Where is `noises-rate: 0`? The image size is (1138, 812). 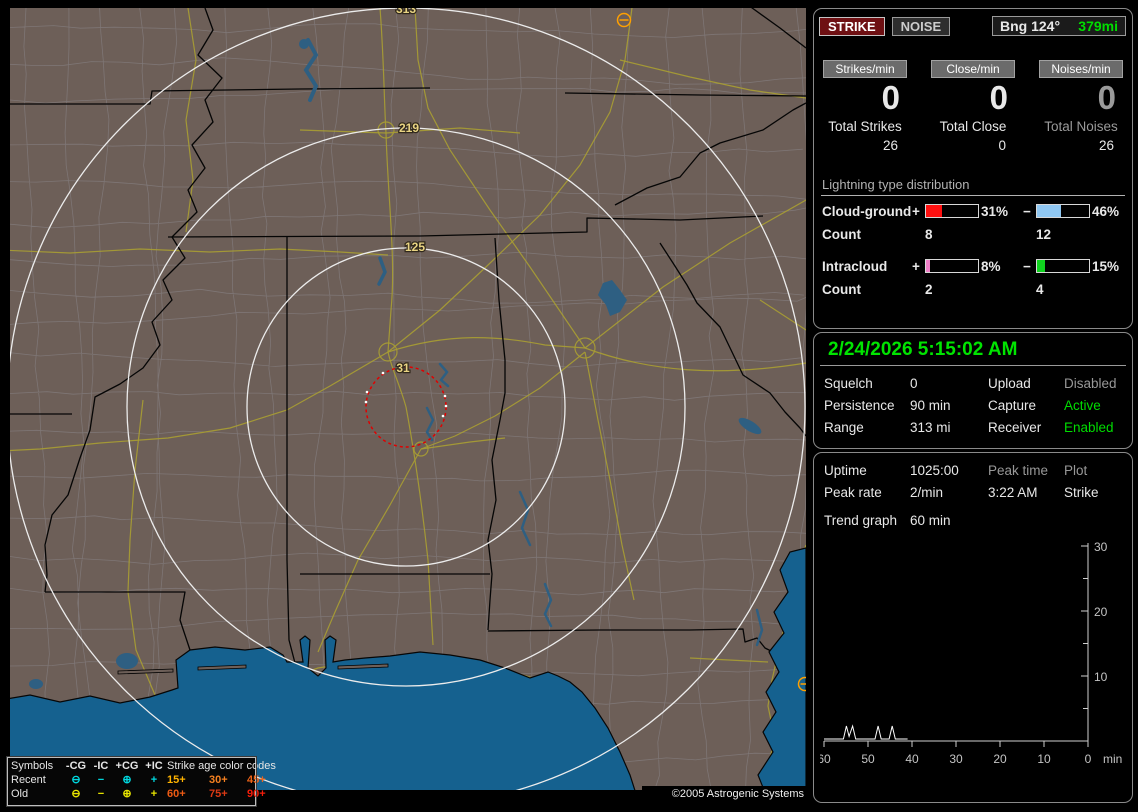
noises-rate: 0 is located at coordinates (1106, 97).